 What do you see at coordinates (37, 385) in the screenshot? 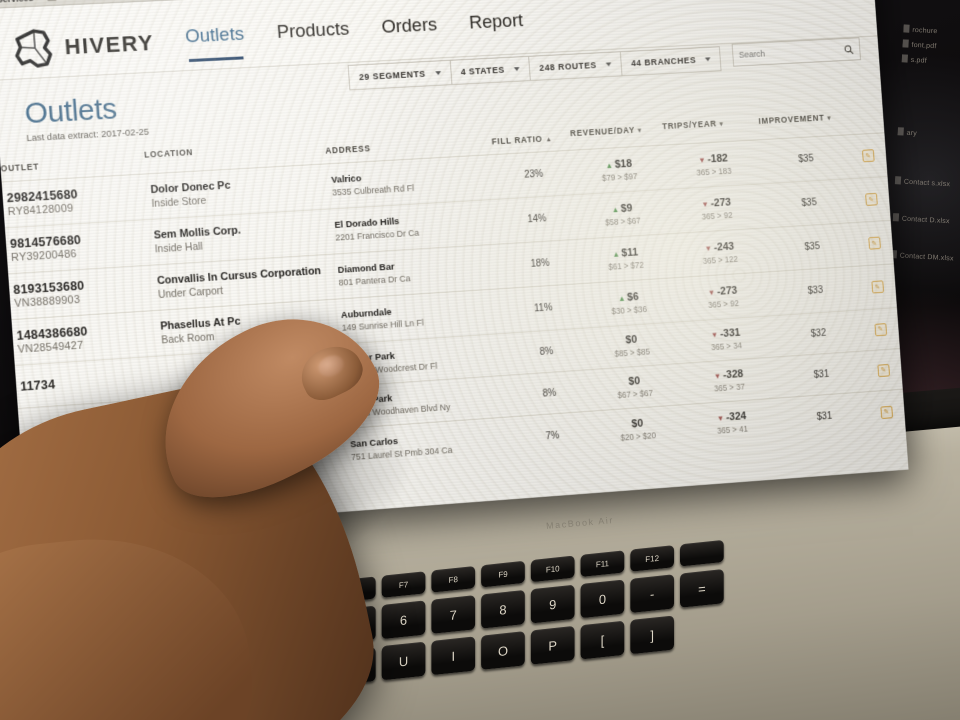
I see `outlet-id: 11734` at bounding box center [37, 385].